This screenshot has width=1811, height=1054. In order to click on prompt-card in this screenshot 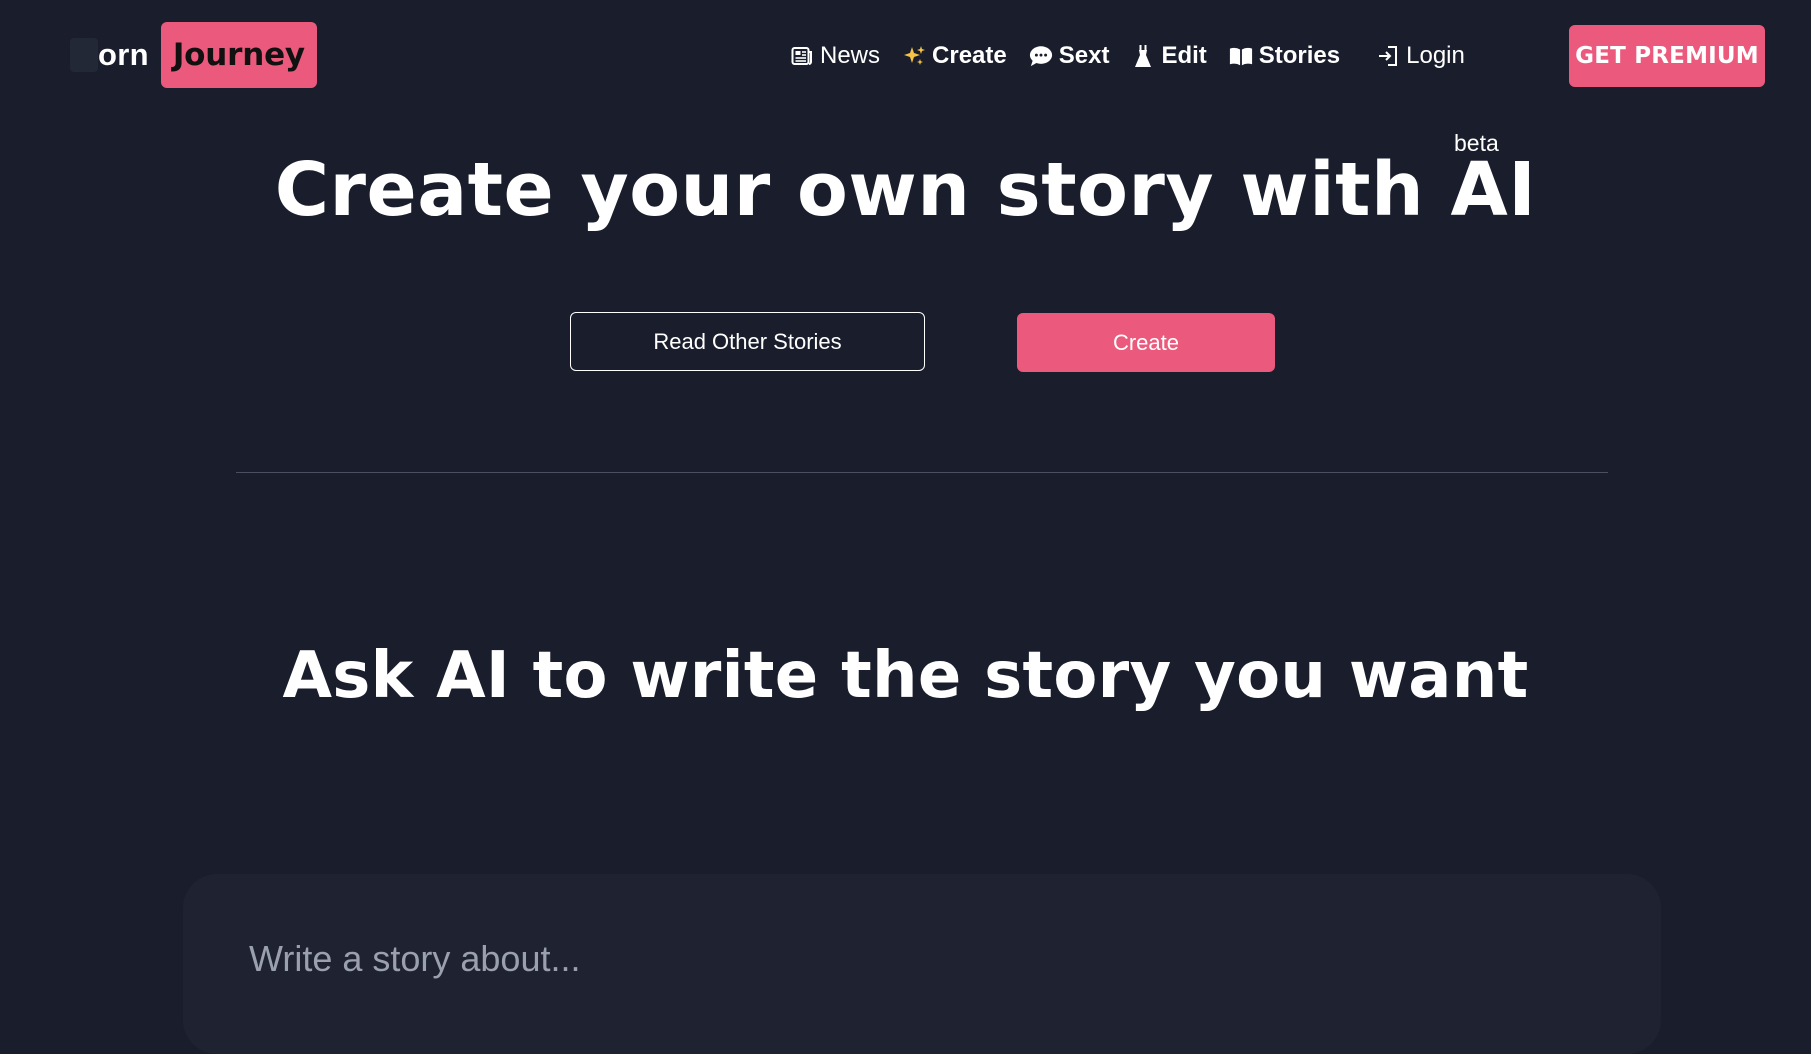, I will do `click(922, 964)`.